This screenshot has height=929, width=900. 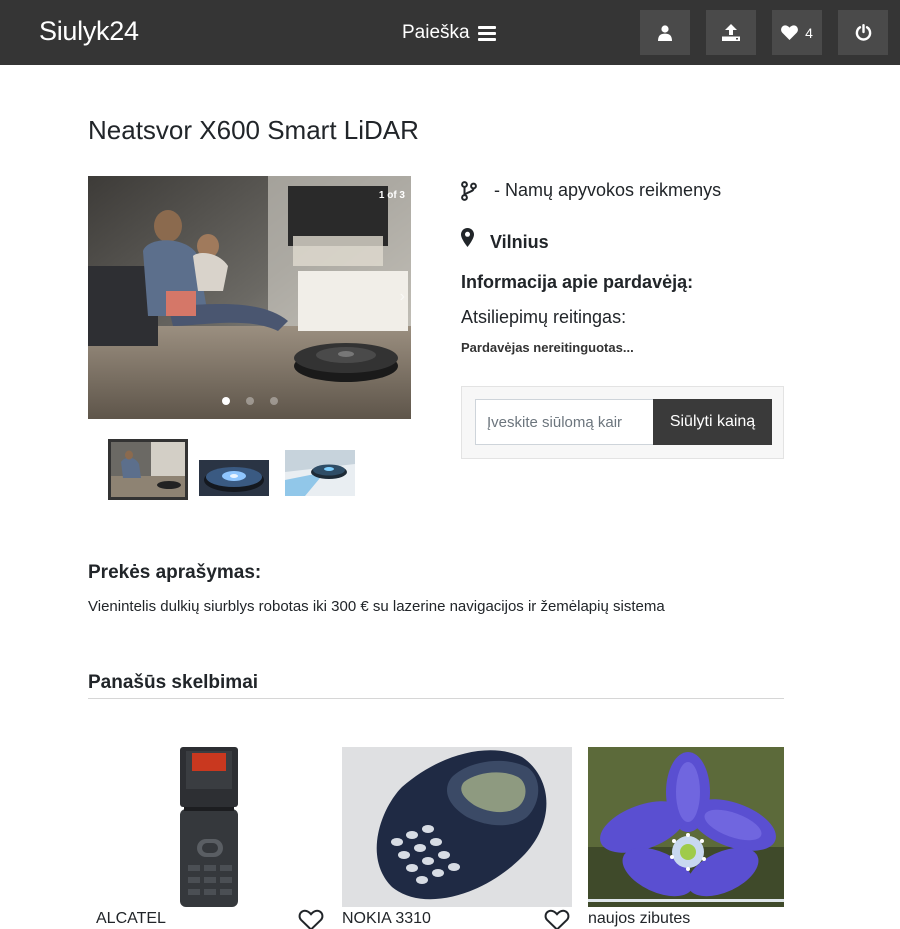 What do you see at coordinates (486, 33) in the screenshot?
I see `menu-icon` at bounding box center [486, 33].